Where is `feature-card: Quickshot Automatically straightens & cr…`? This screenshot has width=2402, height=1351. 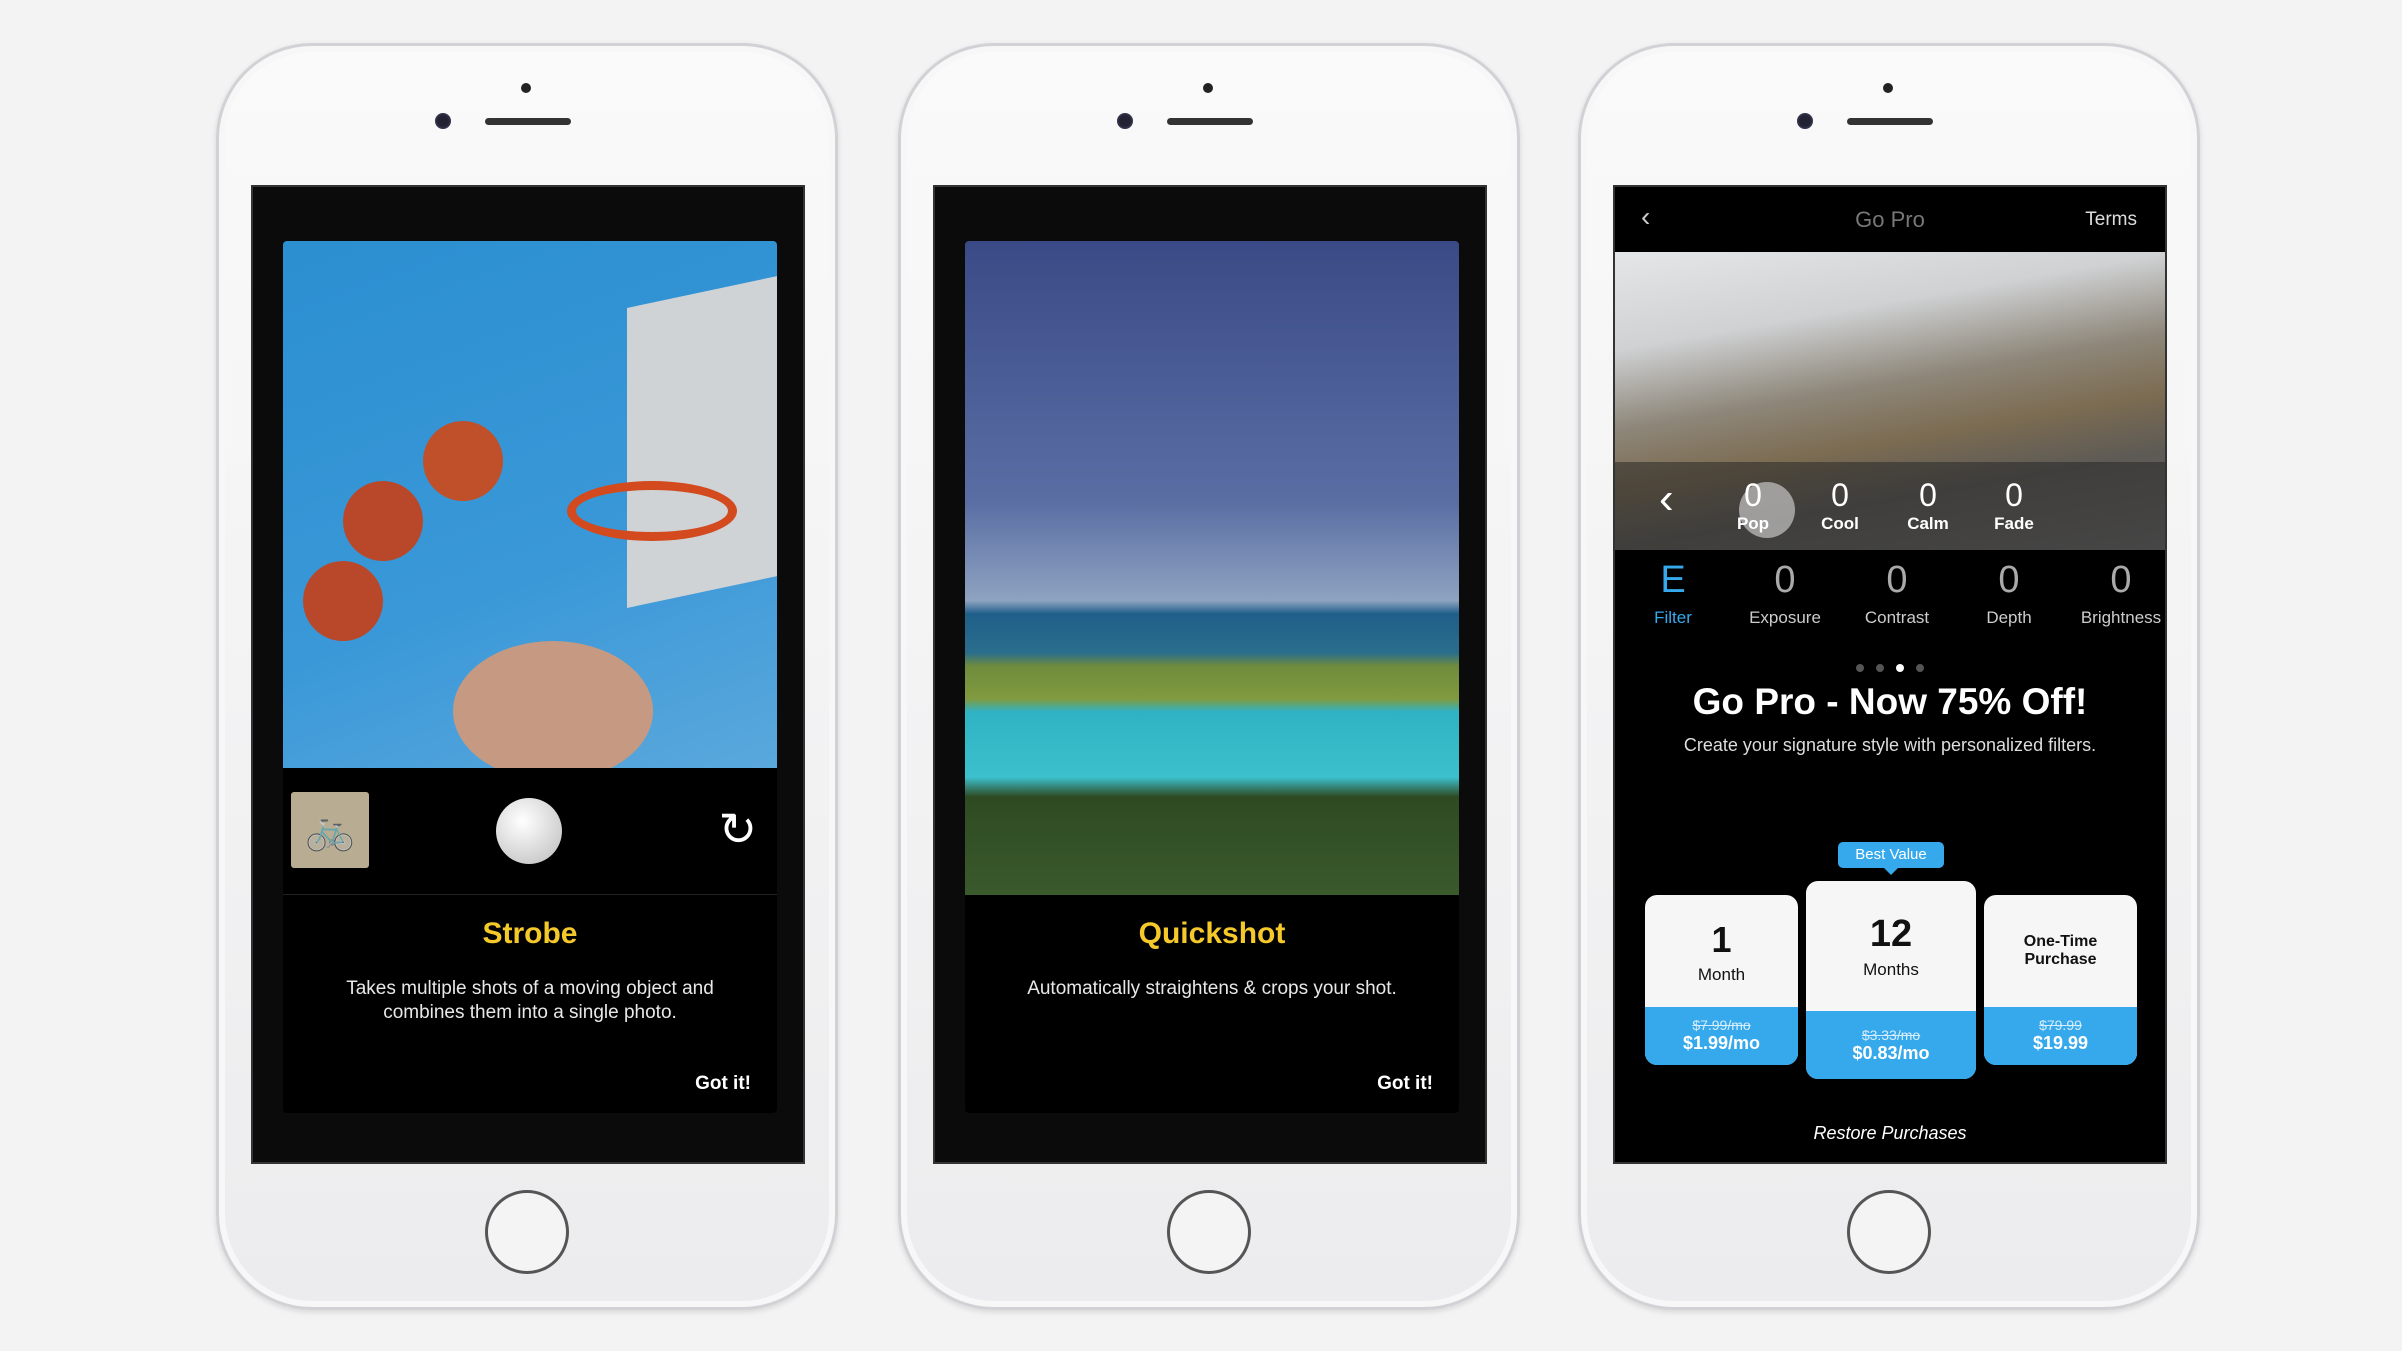 feature-card: Quickshot Automatically straightens & cr… is located at coordinates (1212, 677).